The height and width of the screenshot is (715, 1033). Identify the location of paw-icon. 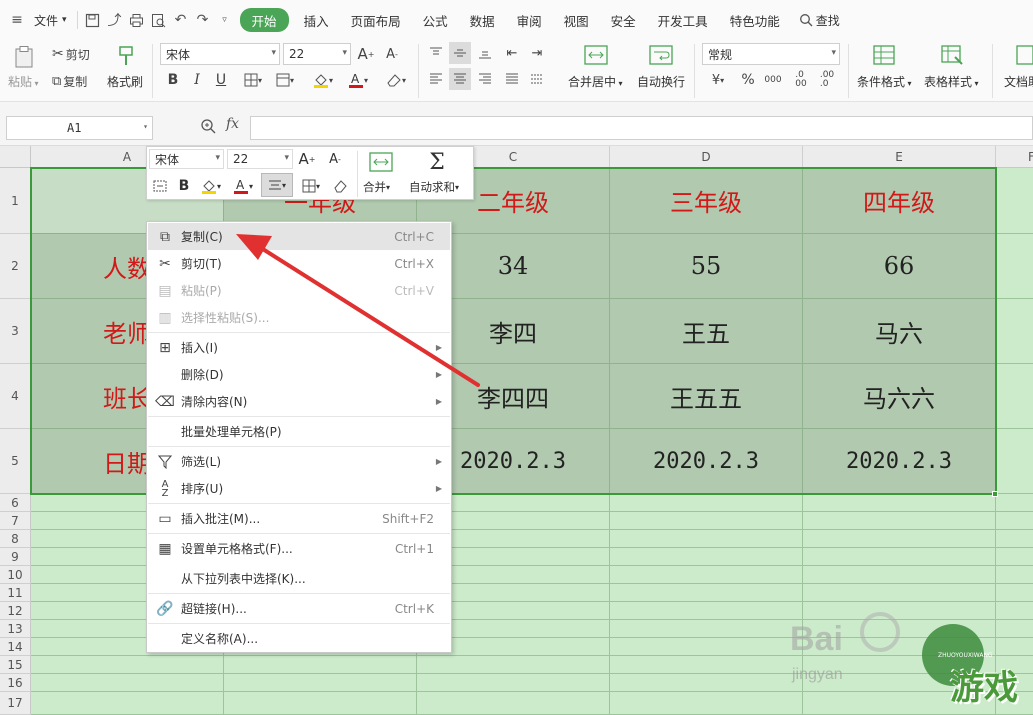
(880, 632).